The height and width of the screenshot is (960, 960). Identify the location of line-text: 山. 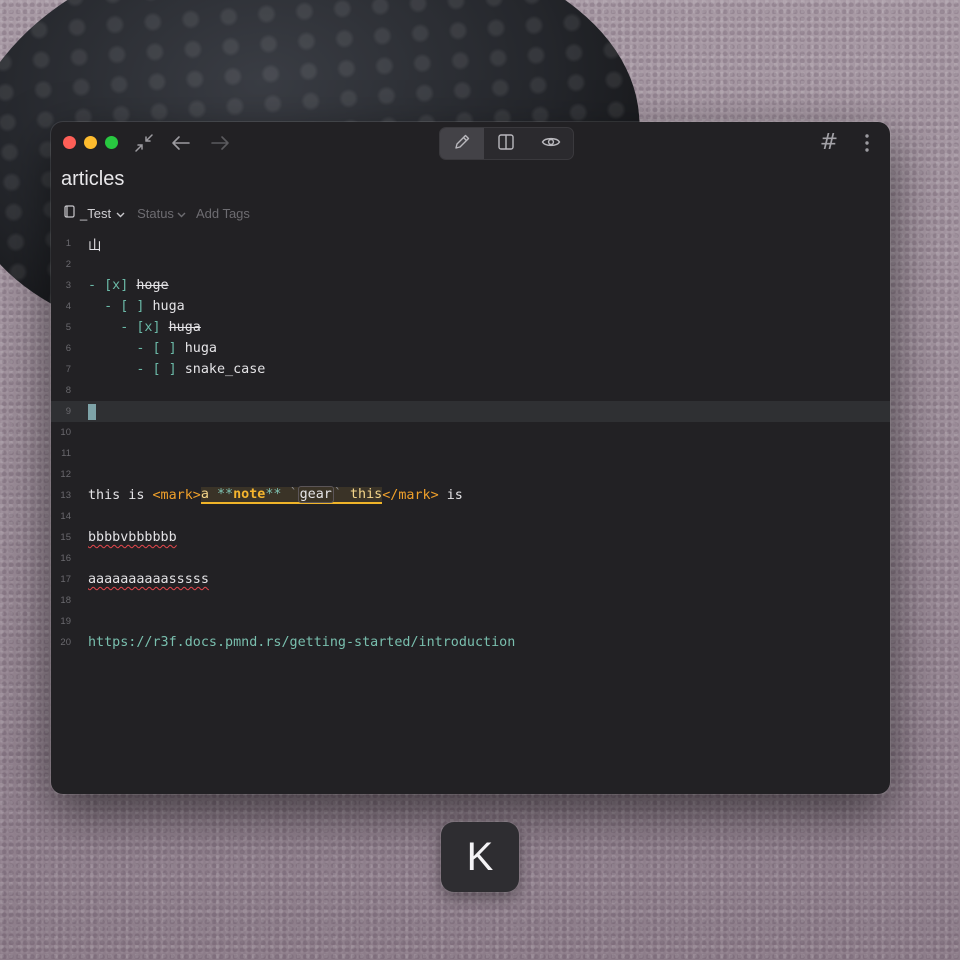
(95, 246).